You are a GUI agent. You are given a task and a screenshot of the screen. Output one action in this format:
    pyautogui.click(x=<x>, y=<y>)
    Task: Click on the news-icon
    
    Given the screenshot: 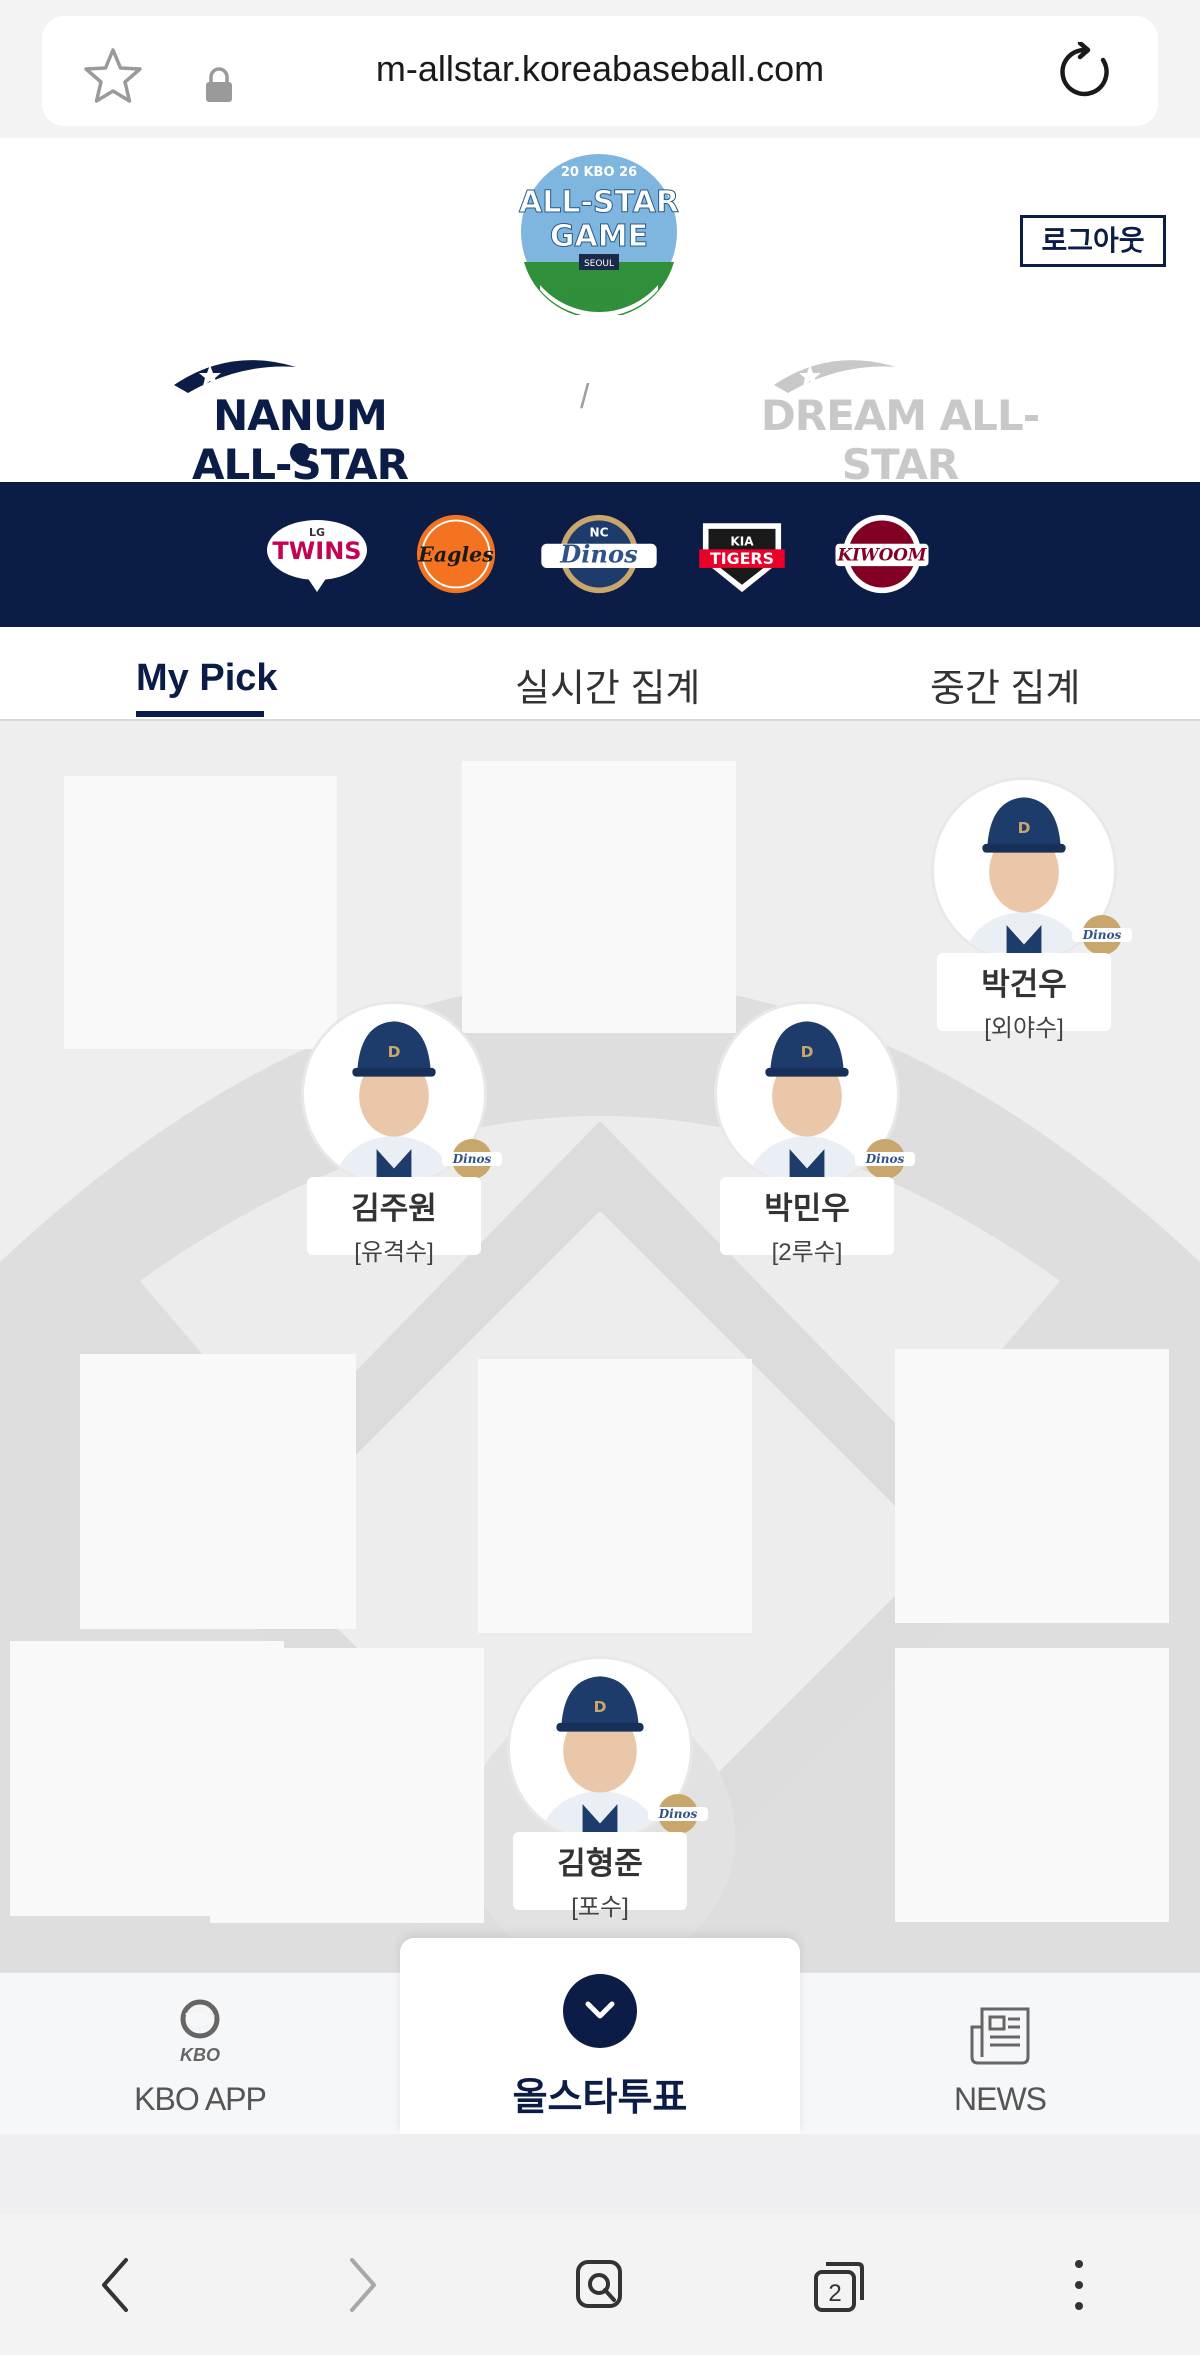 What is the action you would take?
    pyautogui.click(x=1000, y=2036)
    